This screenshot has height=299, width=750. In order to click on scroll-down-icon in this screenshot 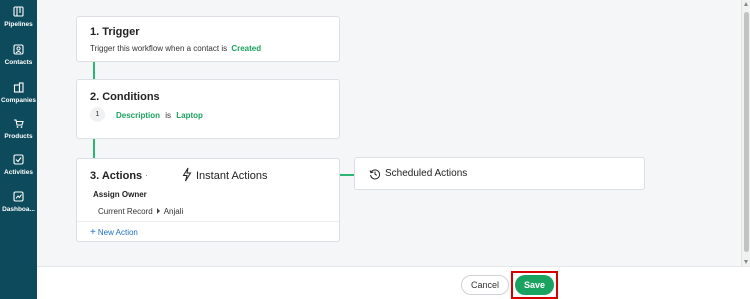, I will do `click(746, 262)`.